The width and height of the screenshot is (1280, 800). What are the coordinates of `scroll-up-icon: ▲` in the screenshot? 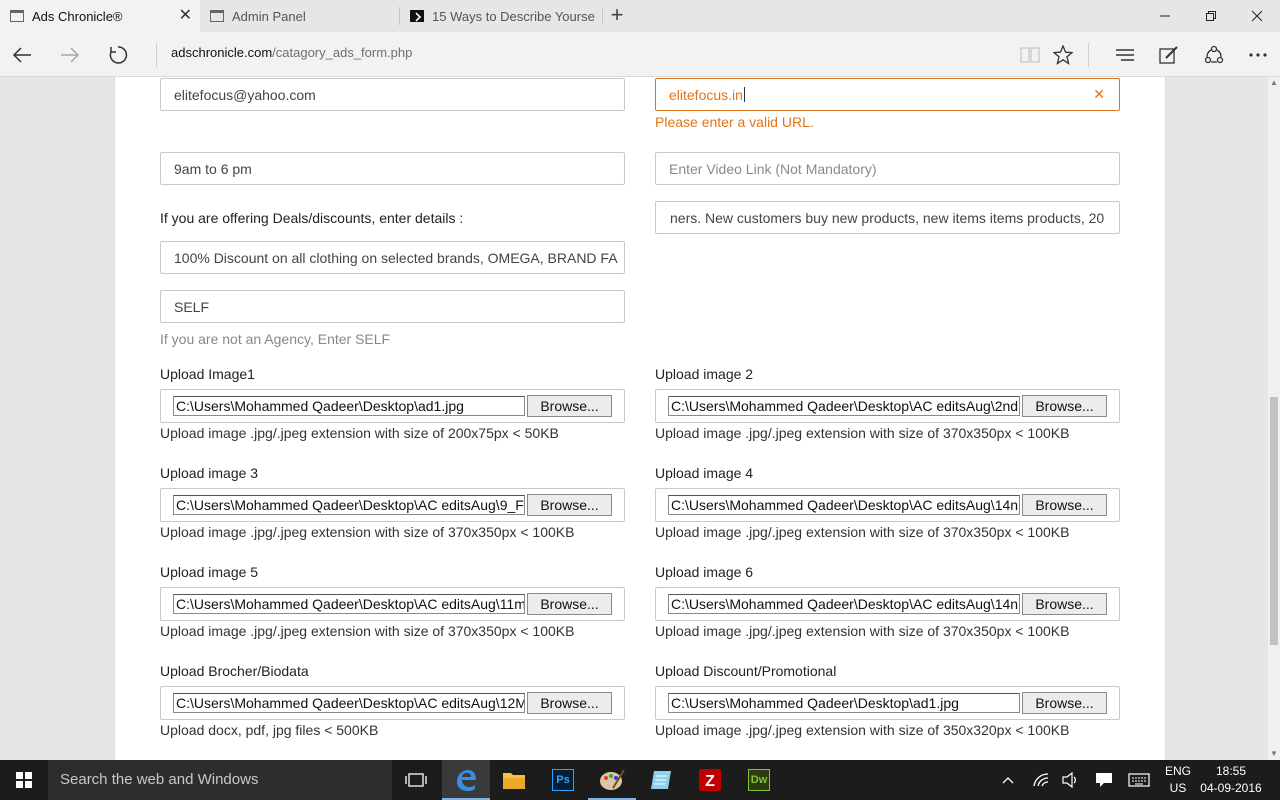 It's located at (1274, 83).